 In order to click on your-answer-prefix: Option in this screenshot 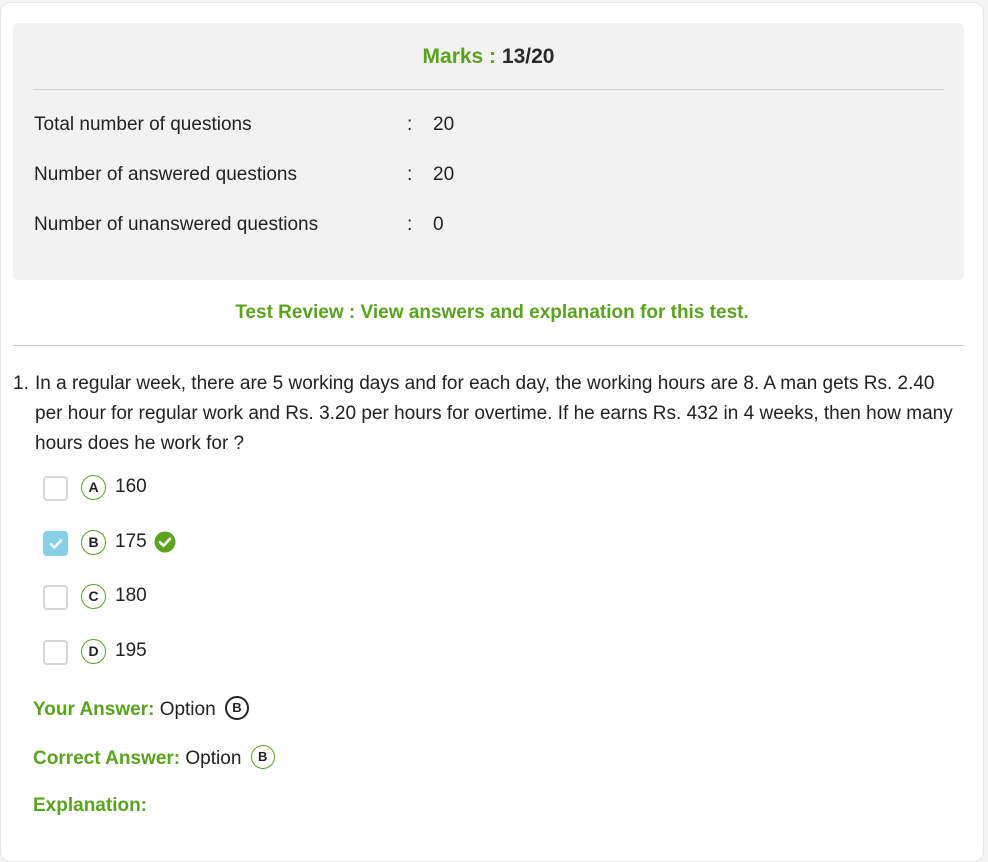, I will do `click(187, 710)`.